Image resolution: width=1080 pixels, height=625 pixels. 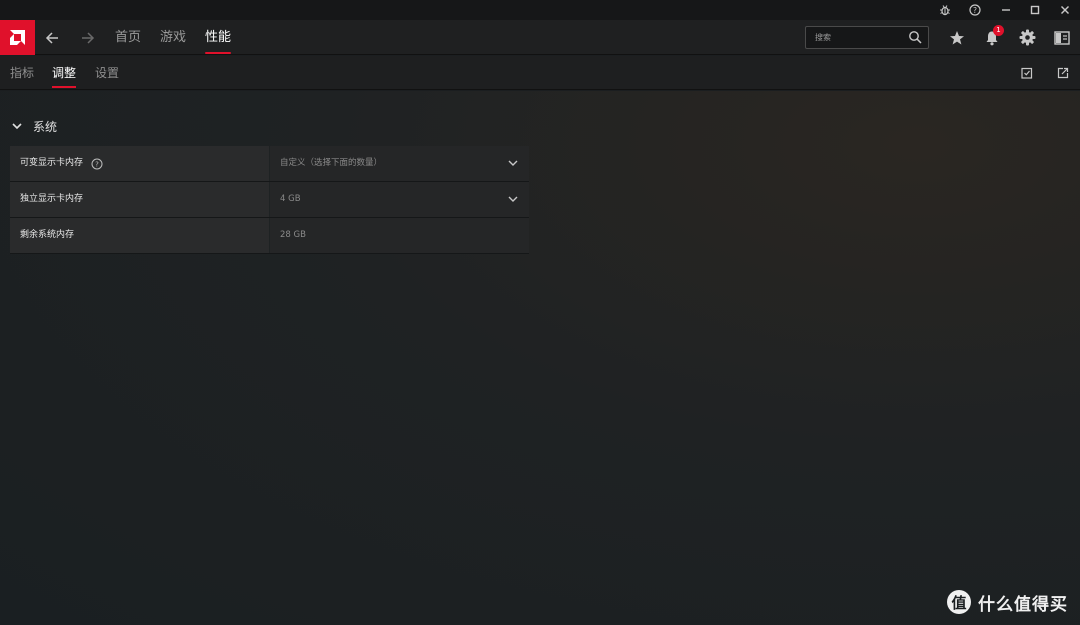 What do you see at coordinates (1062, 37) in the screenshot?
I see `panel-layout-icon` at bounding box center [1062, 37].